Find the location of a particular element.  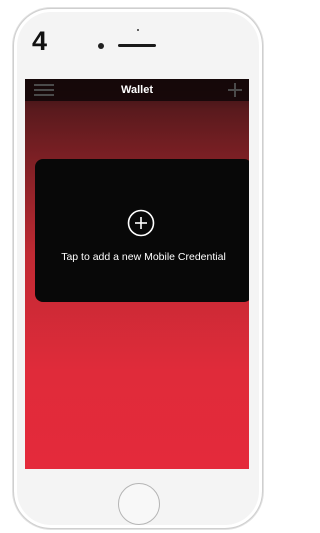

add-credential-label: Tap to add a new Mobile Credential is located at coordinates (143, 257).